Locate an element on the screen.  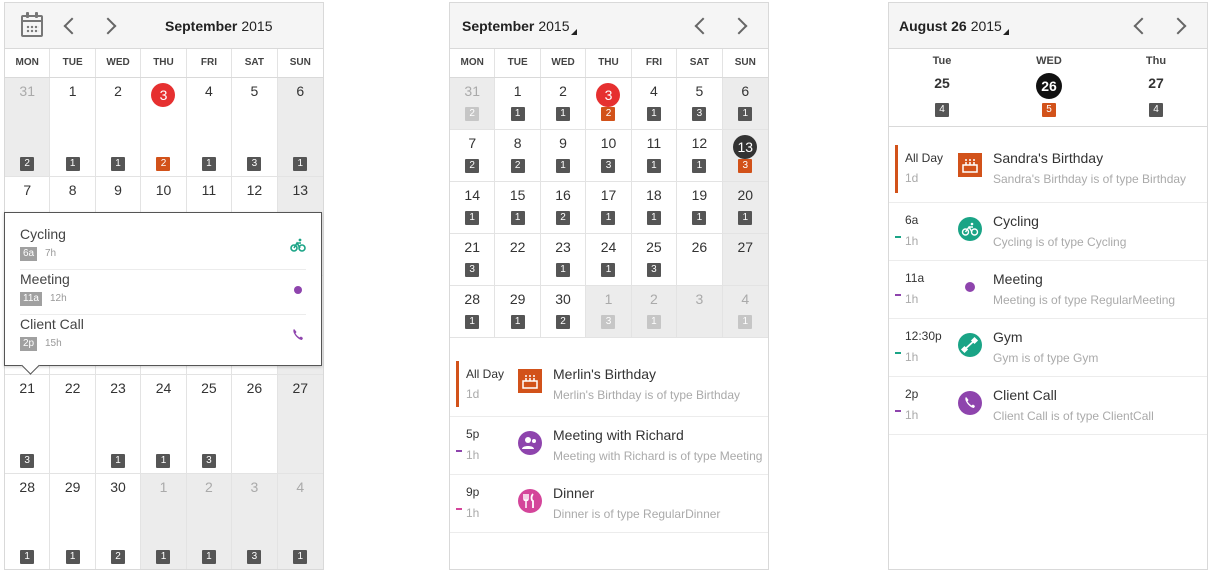
calendar-icon is located at coordinates (32, 24).